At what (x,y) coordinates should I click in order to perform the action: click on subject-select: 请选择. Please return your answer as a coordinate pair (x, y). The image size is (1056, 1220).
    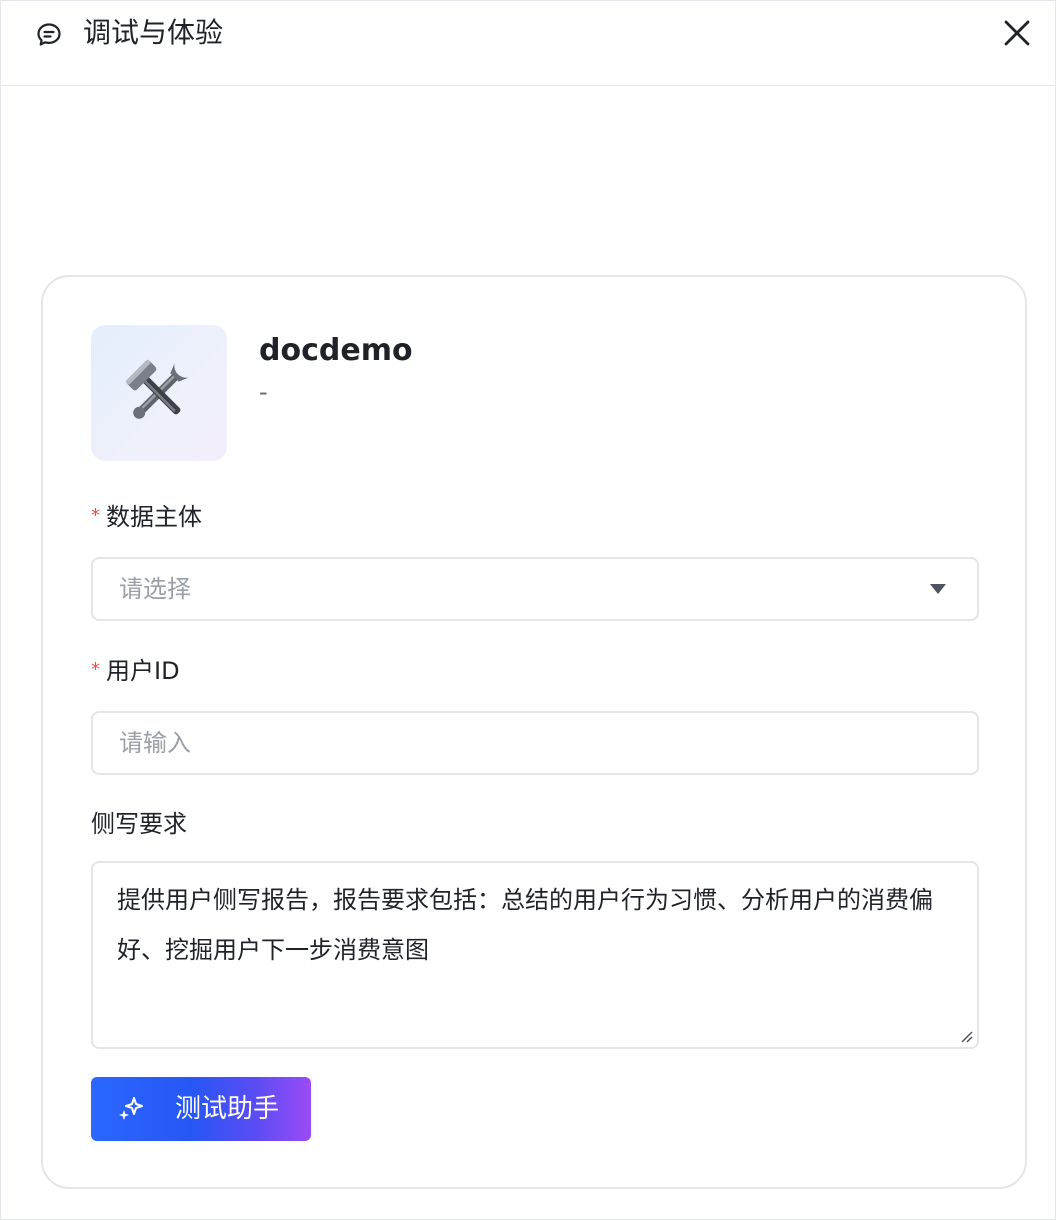
    Looking at the image, I should click on (535, 589).